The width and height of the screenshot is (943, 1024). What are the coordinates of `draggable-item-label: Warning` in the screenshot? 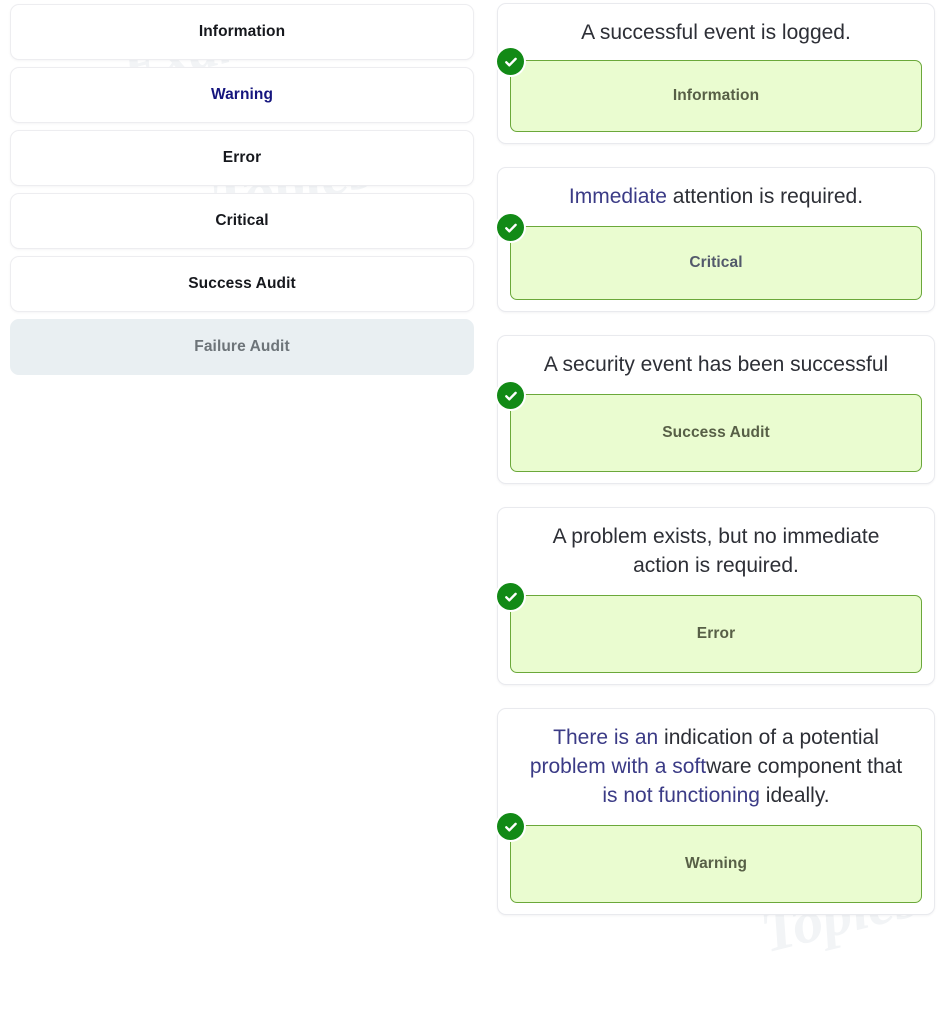 It's located at (242, 94).